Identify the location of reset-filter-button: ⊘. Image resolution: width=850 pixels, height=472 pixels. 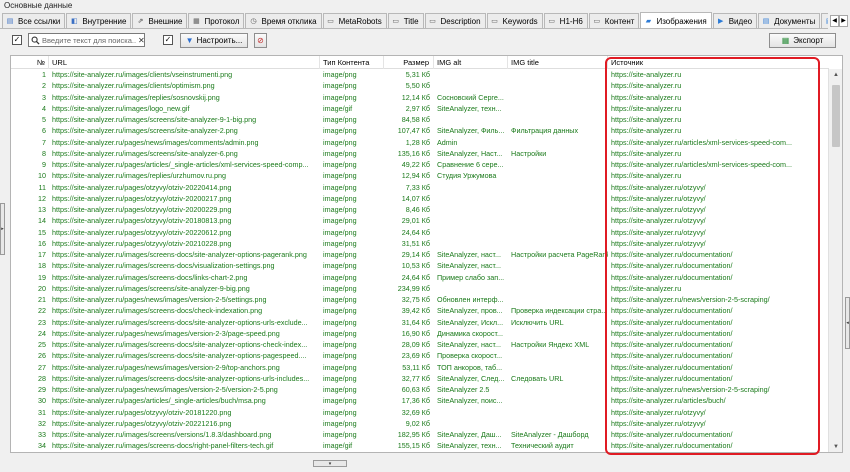
(260, 40).